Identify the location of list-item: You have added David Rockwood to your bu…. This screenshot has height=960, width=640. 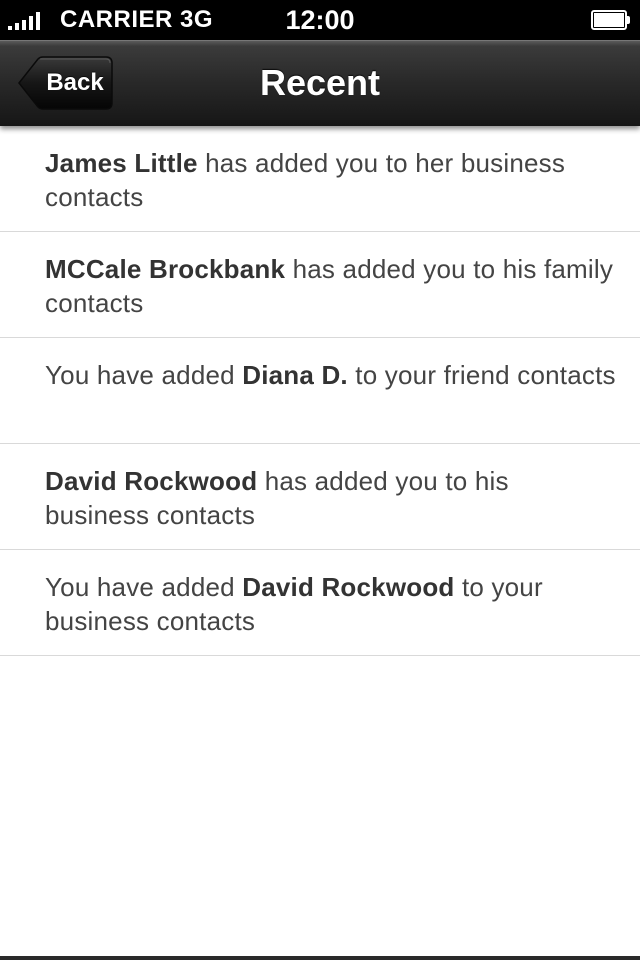
(320, 603).